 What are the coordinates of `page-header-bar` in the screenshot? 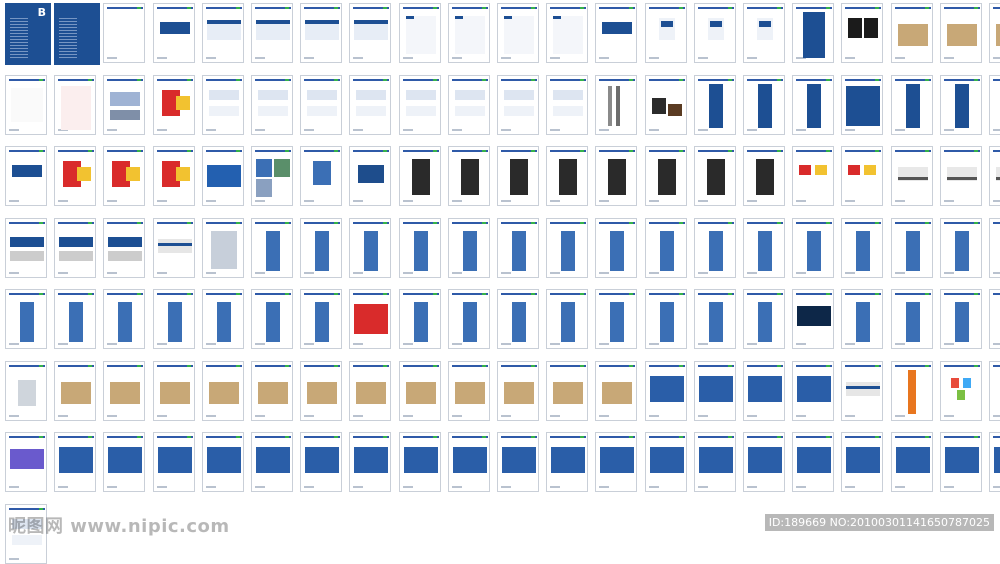 It's located at (996, 151).